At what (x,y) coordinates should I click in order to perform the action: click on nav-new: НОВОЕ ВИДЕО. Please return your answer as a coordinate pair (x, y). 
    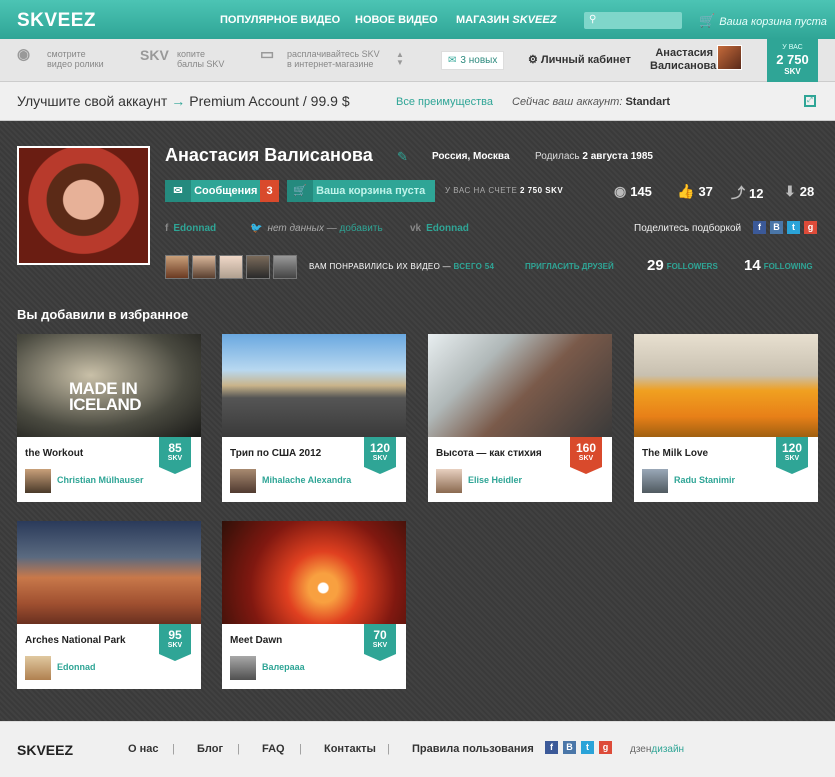
    Looking at the image, I should click on (396, 20).